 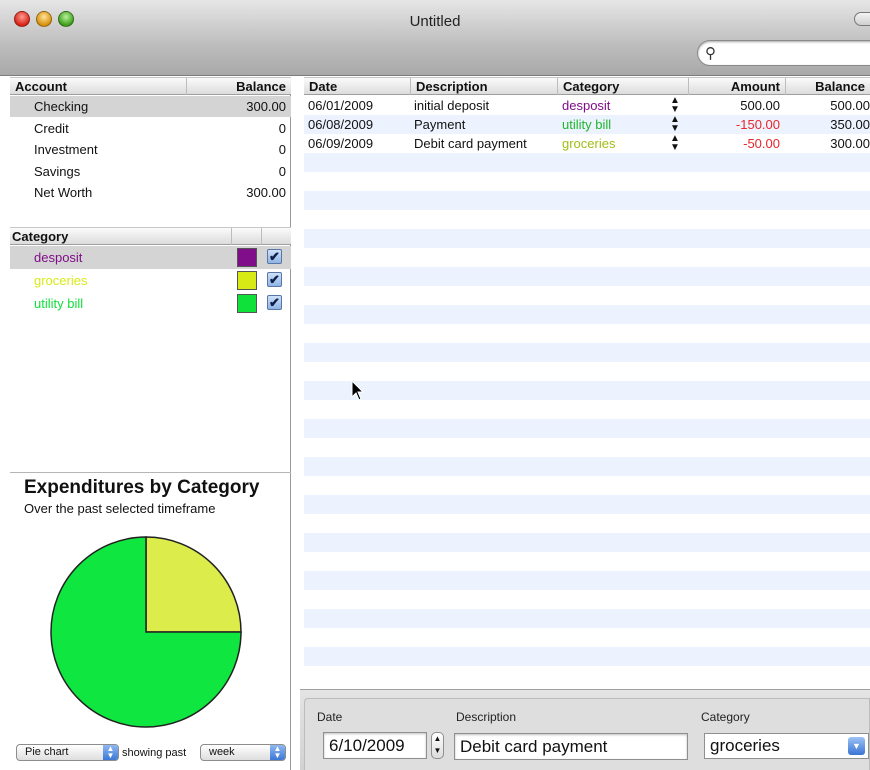 What do you see at coordinates (341, 124) in the screenshot?
I see `row-date: 06/08/2009` at bounding box center [341, 124].